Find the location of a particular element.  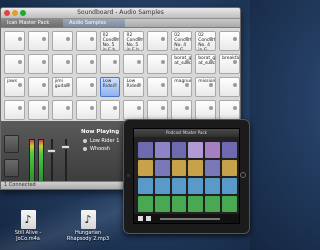

sound-pad-label: breakfast_in_america is located at coordinates (231, 58).